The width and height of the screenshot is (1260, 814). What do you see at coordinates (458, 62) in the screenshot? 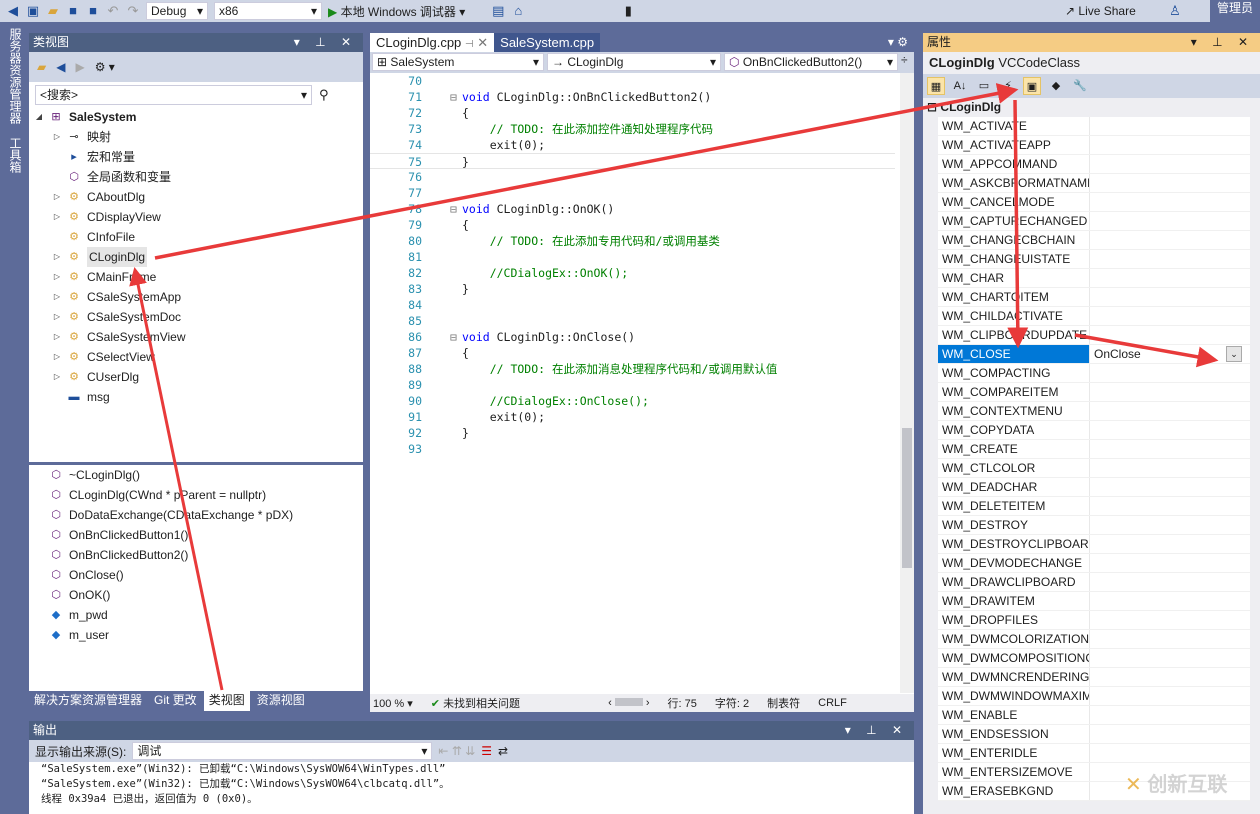
I see `project-nav-select: ⊞ SaleSystem ▾` at bounding box center [458, 62].